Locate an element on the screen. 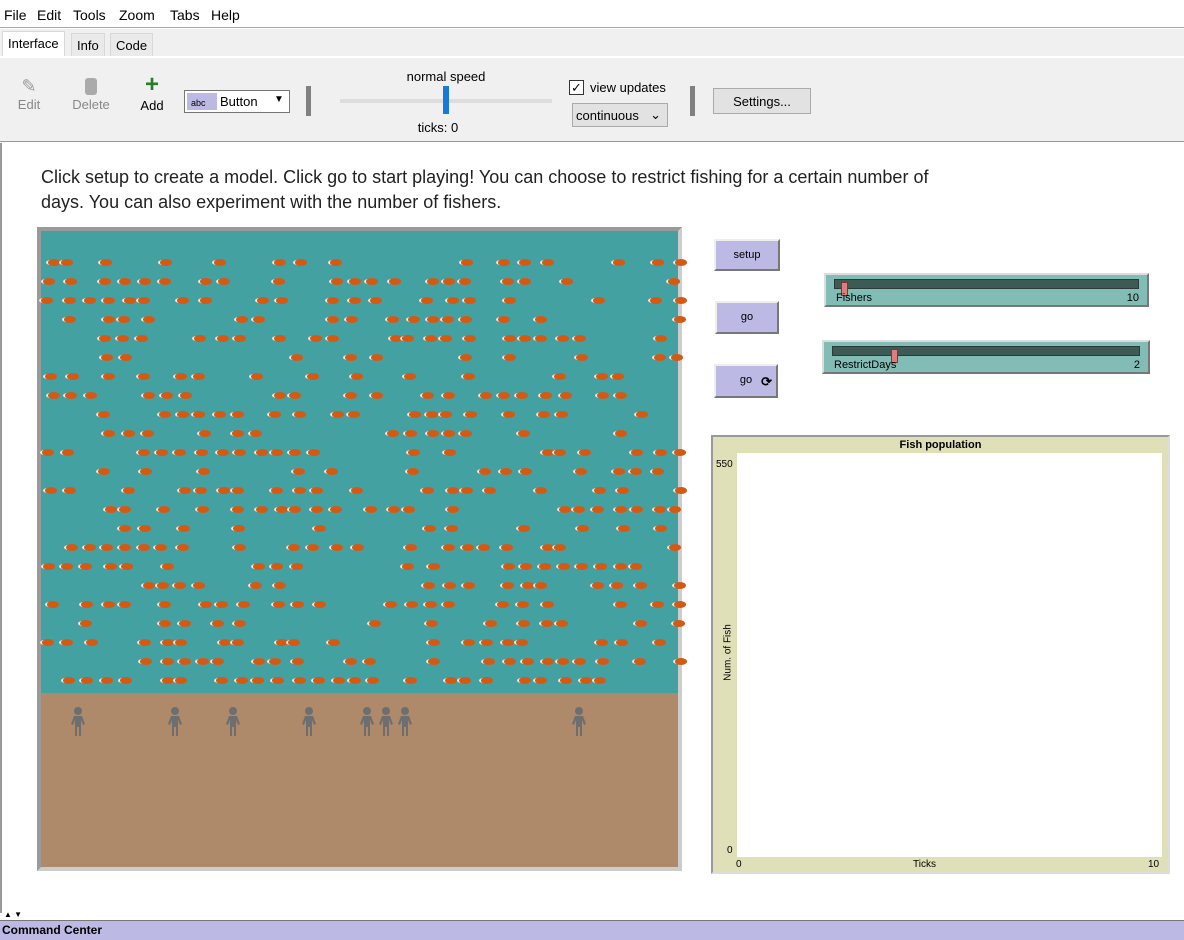  edit-button: ✎ Edit is located at coordinates (29, 94).